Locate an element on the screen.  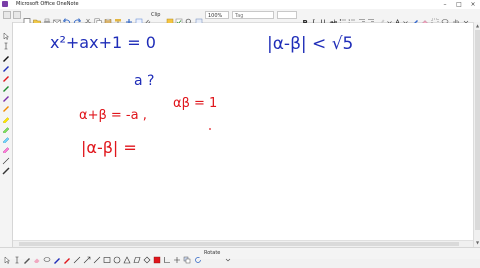
undo-icon is located at coordinates (66, 18).